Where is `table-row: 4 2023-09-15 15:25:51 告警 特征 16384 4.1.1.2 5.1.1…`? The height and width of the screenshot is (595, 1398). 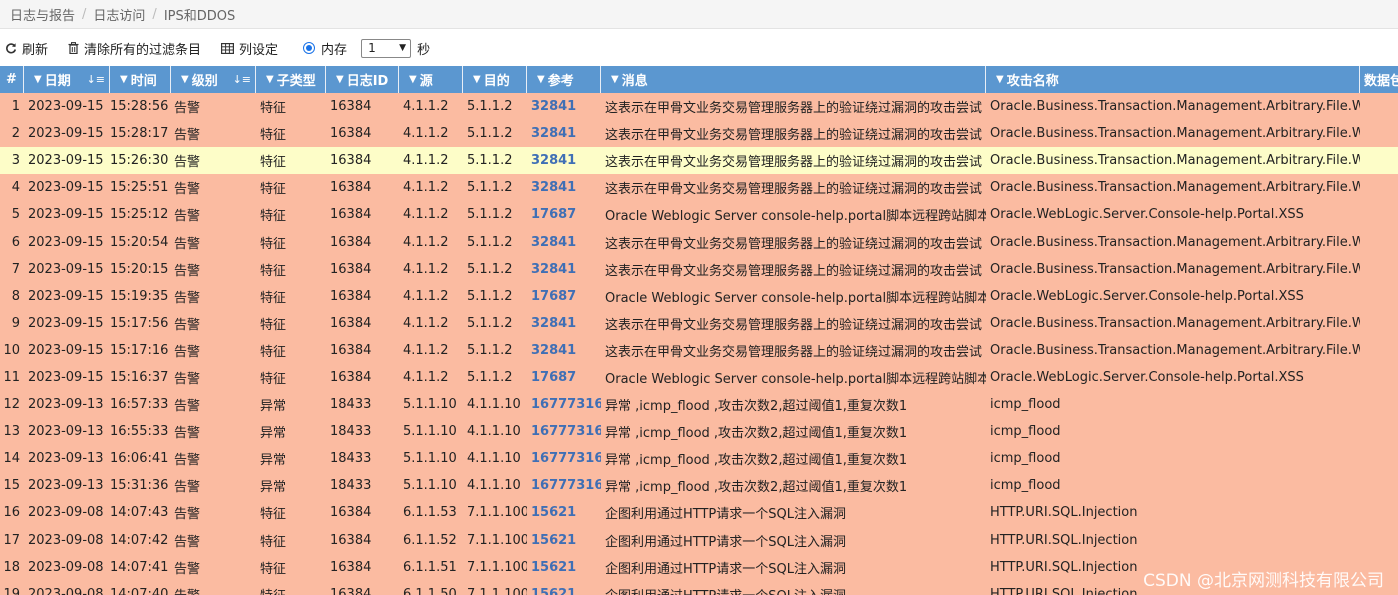
table-row: 4 2023-09-15 15:25:51 告警 特征 16384 4.1.1.2 5.1.1… is located at coordinates (699, 188).